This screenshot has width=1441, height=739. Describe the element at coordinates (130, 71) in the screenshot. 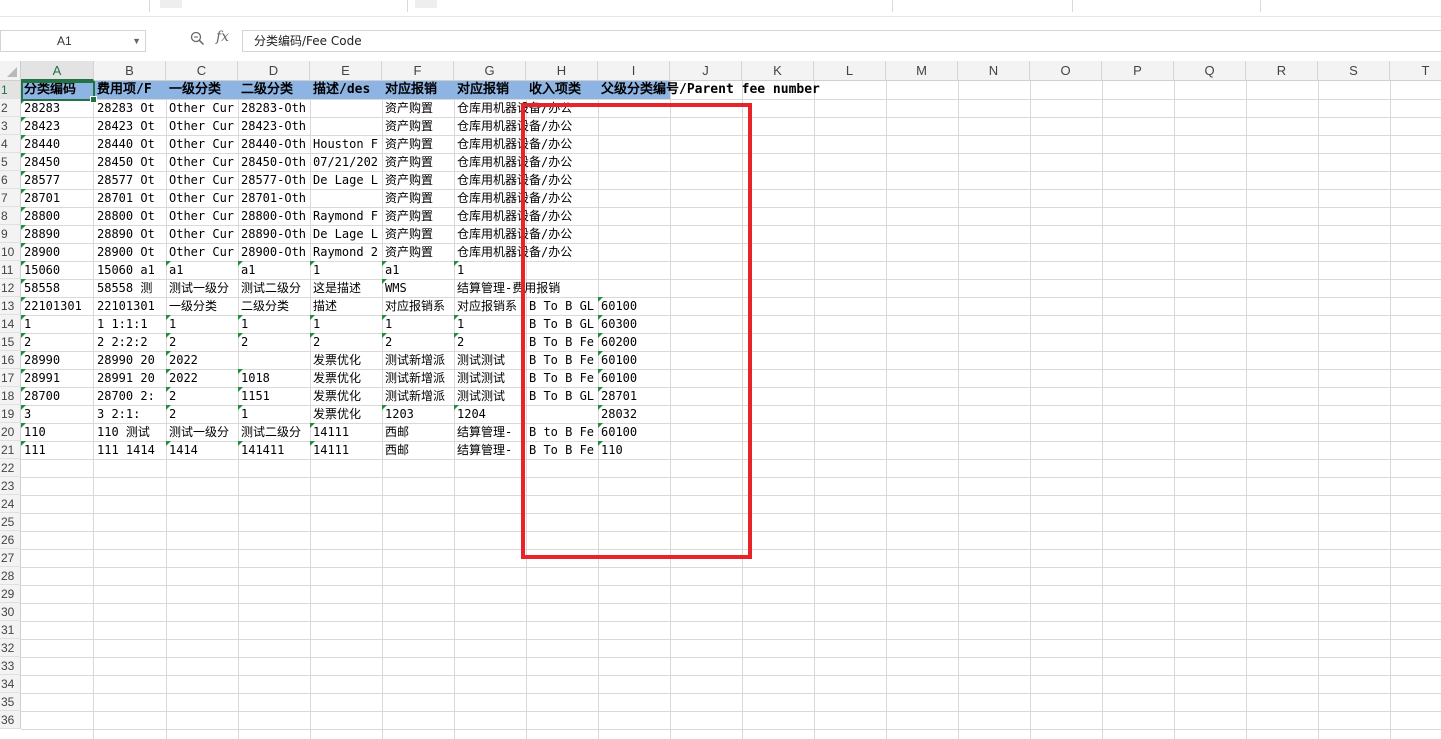

I see `column-header-b: B` at that location.